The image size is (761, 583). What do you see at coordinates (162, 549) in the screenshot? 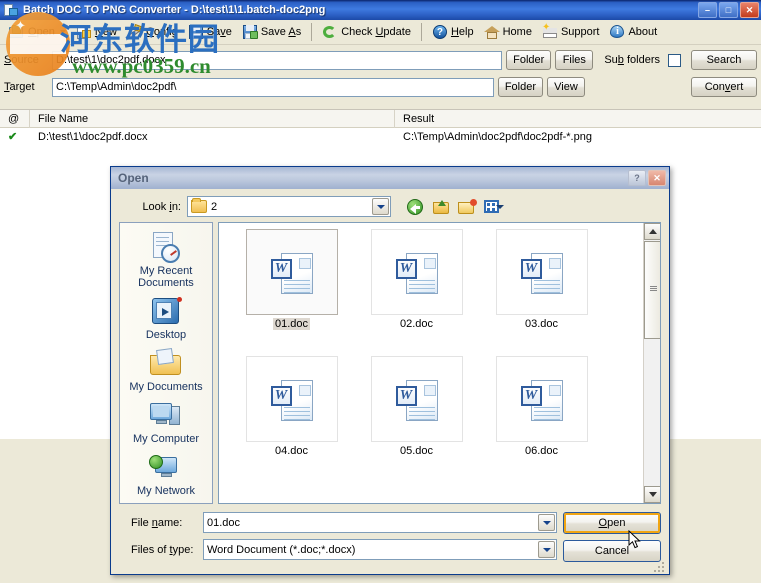
I see `file-type-field-label: Files of type:` at bounding box center [162, 549].